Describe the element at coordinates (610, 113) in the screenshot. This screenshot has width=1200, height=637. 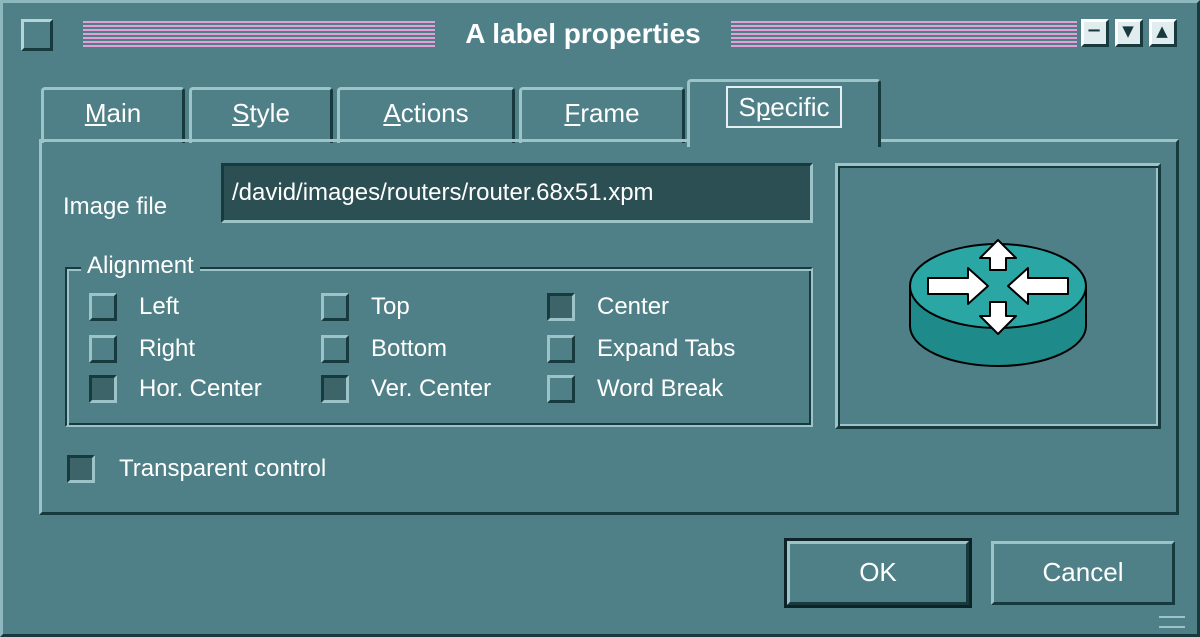
I see `tab-frame-label: rame` at that location.